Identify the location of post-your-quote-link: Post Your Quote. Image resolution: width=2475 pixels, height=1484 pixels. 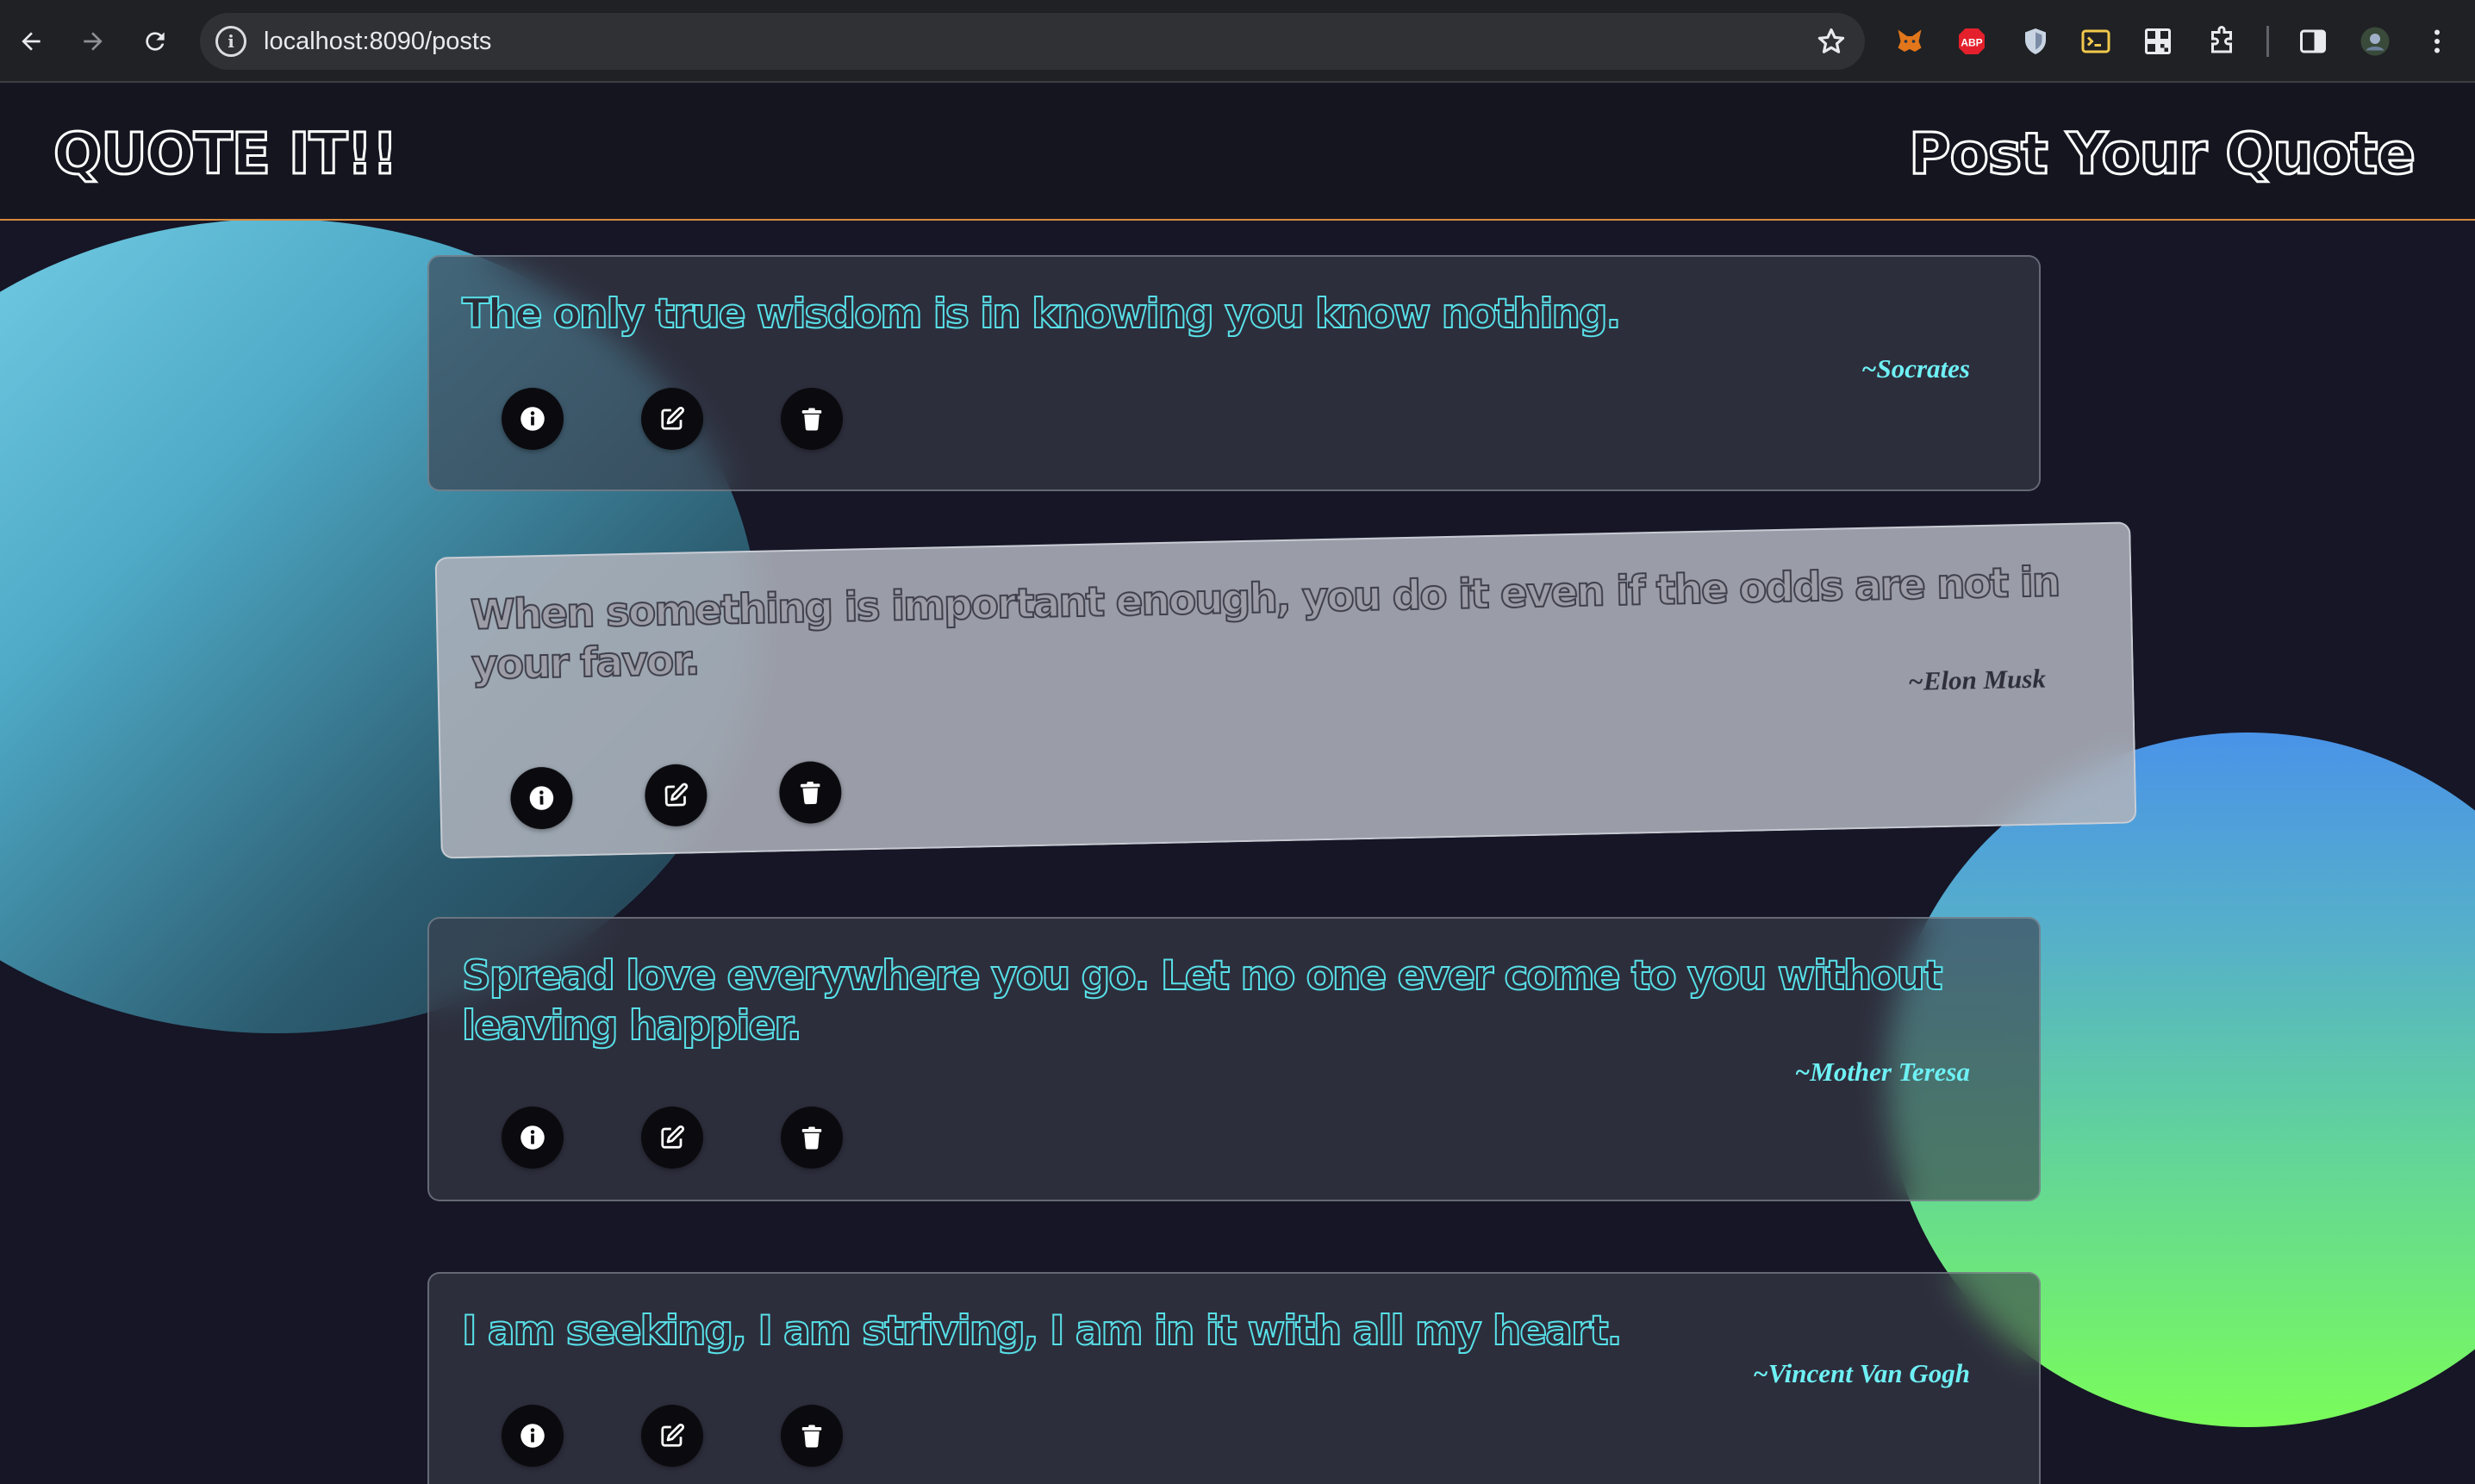
(2162, 154).